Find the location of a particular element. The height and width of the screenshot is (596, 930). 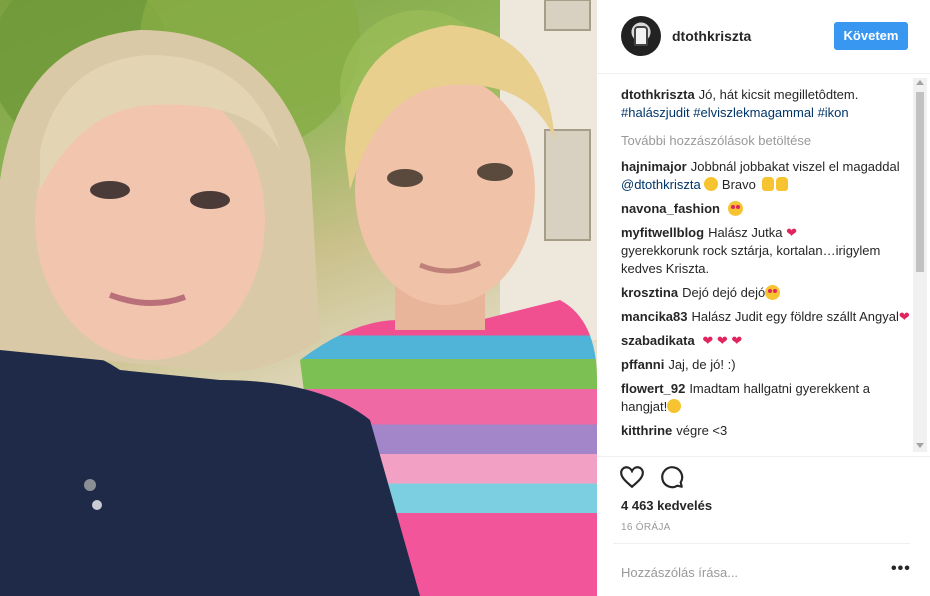

mention-link: @dtothkriszta is located at coordinates (661, 184).